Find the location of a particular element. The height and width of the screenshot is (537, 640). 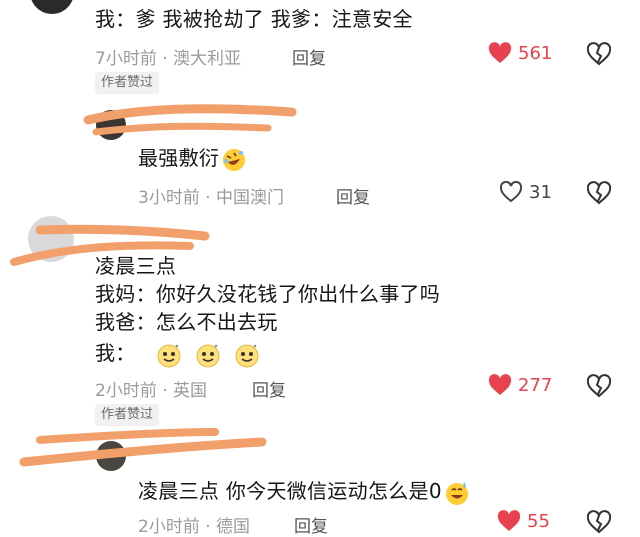

like-count: 55 is located at coordinates (538, 521).